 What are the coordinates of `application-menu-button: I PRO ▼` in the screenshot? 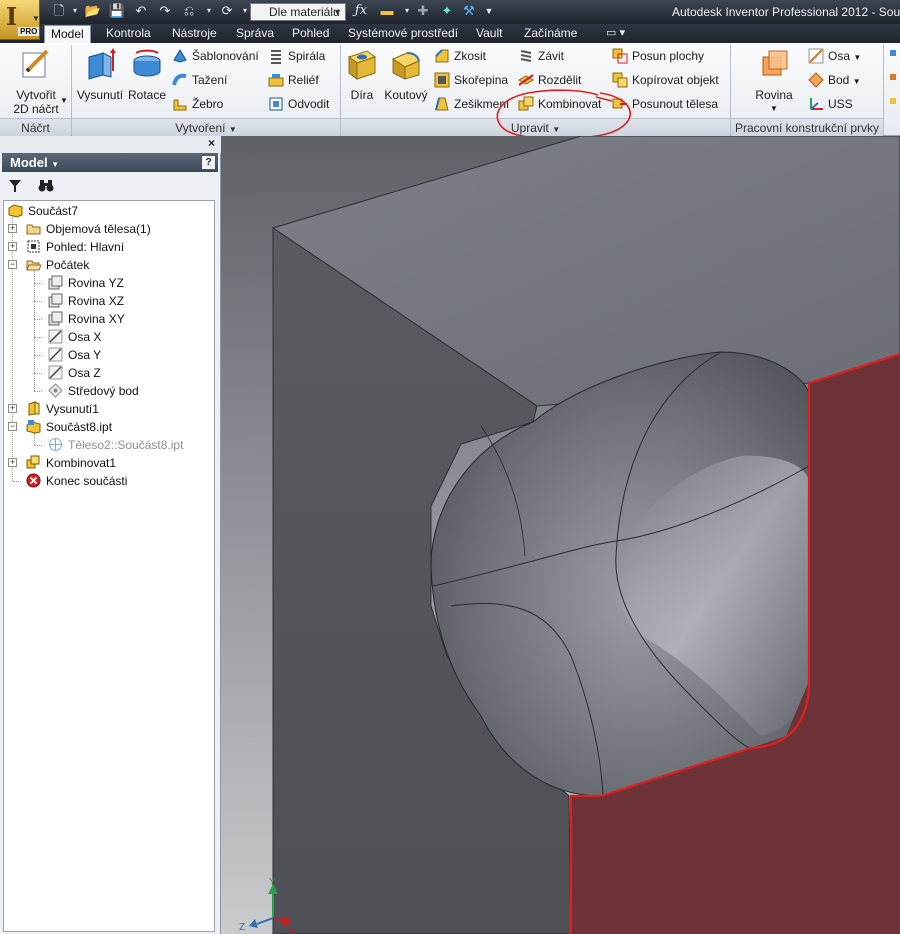 It's located at (20, 20).